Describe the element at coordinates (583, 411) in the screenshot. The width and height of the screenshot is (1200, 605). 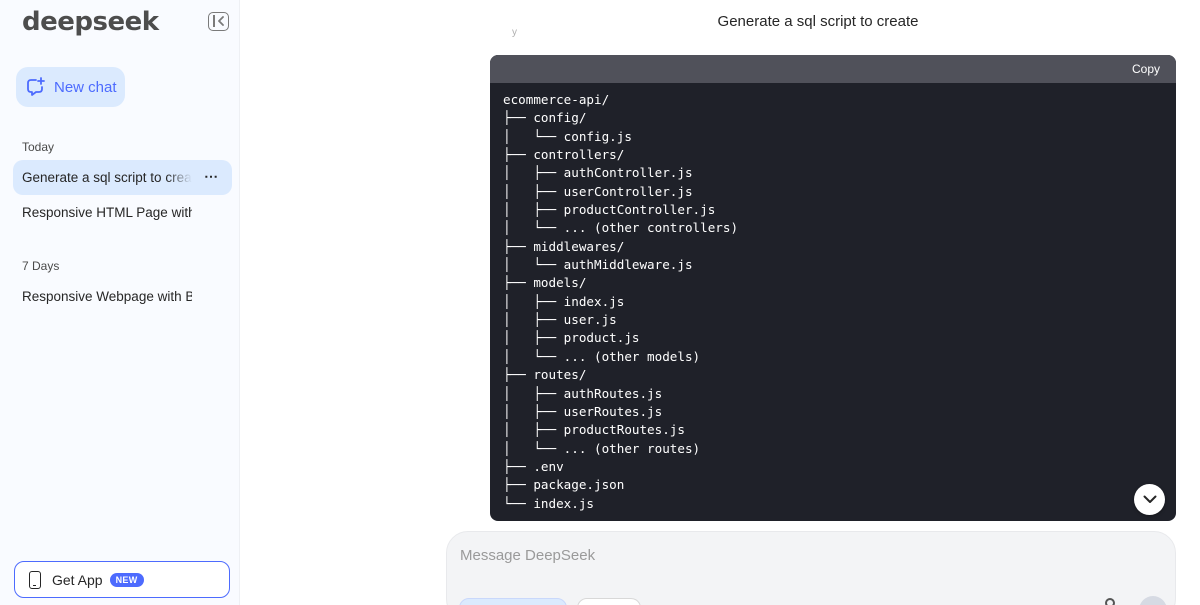
I see `code-line: │ ├── userRoutes.js` at that location.